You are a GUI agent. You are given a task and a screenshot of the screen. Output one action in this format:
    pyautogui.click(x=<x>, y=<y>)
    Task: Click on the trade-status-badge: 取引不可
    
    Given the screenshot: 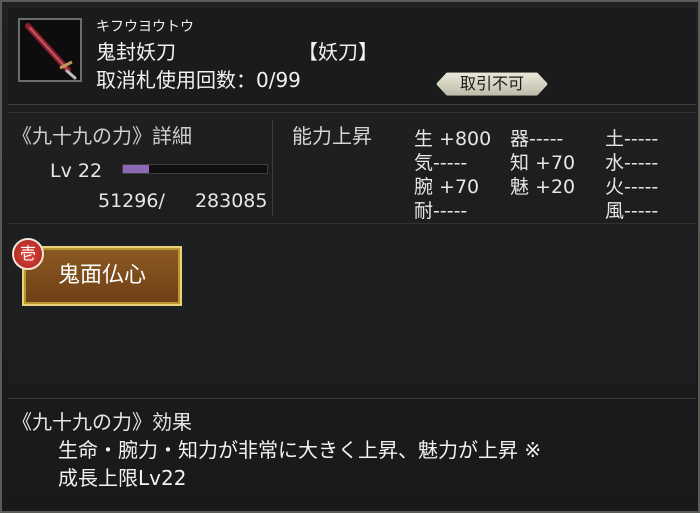 What is the action you would take?
    pyautogui.click(x=492, y=84)
    